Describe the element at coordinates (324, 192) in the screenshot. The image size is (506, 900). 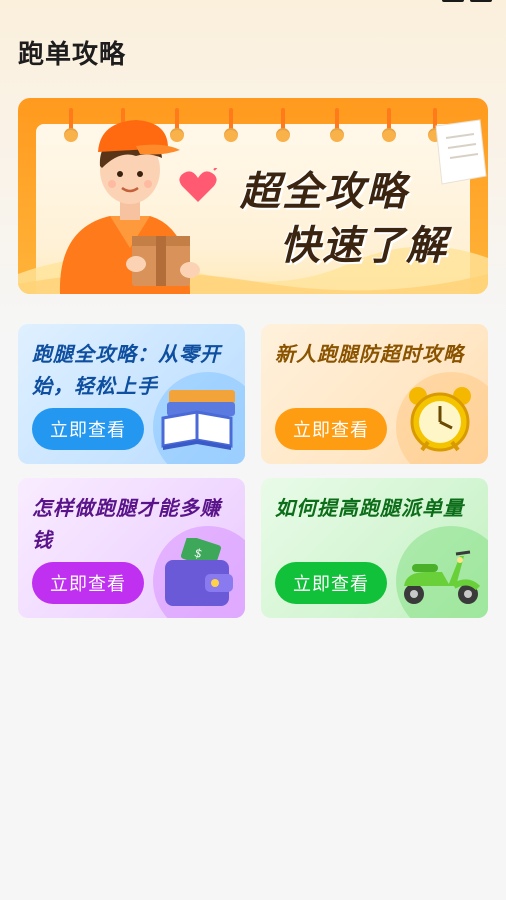
I see `banner-headline-1: 超全攻略` at that location.